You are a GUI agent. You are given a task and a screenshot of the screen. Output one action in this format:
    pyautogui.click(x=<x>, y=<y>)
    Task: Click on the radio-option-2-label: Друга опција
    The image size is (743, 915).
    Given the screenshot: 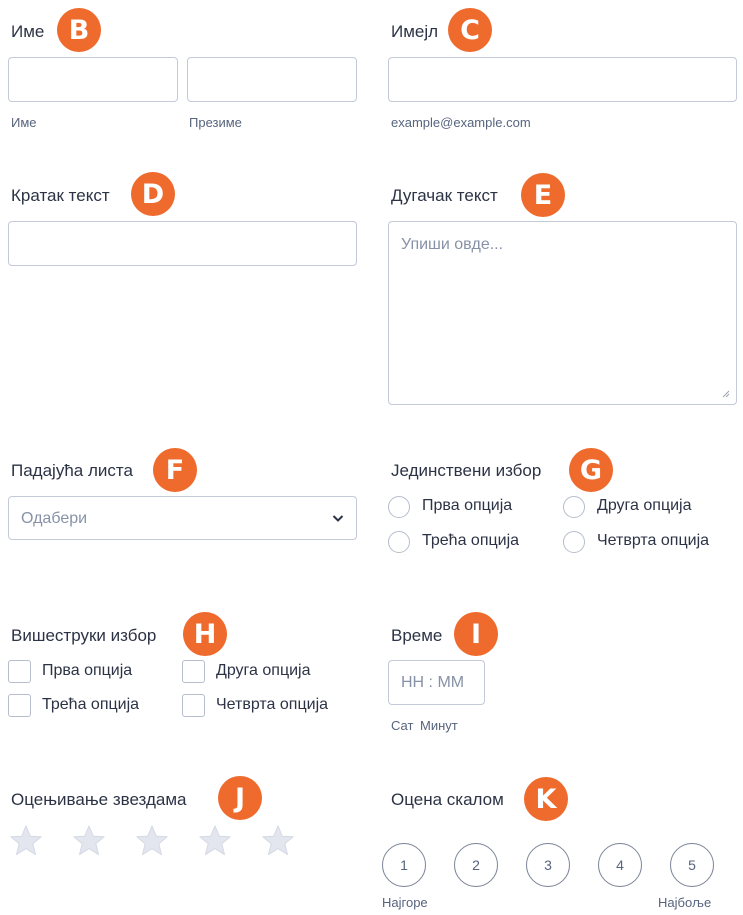 What is the action you would take?
    pyautogui.click(x=644, y=505)
    